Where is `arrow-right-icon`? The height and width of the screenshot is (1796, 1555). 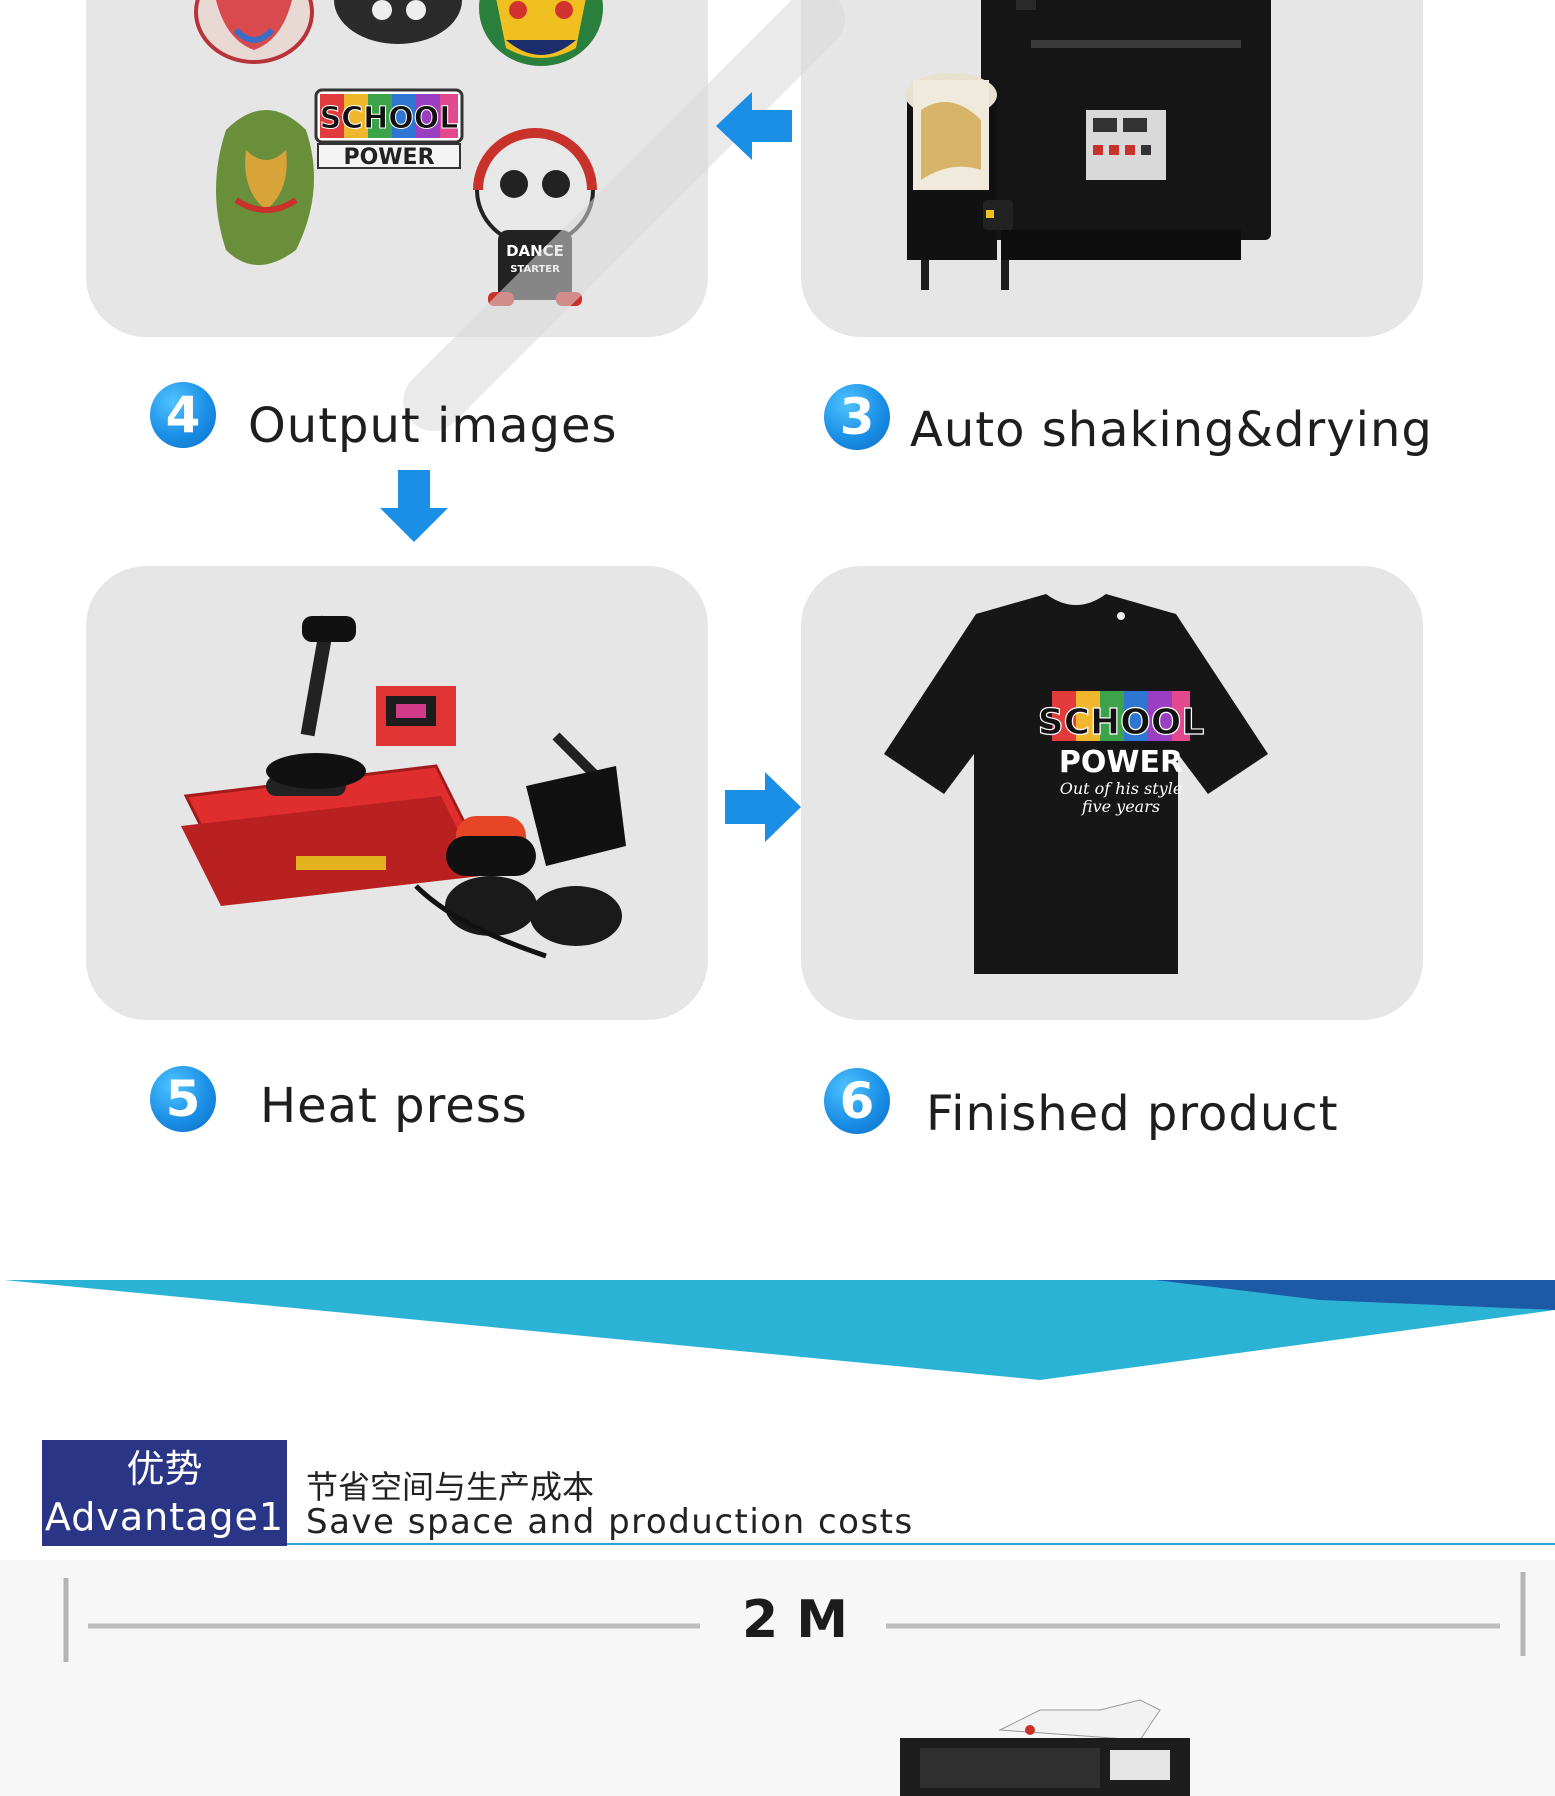 arrow-right-icon is located at coordinates (763, 807).